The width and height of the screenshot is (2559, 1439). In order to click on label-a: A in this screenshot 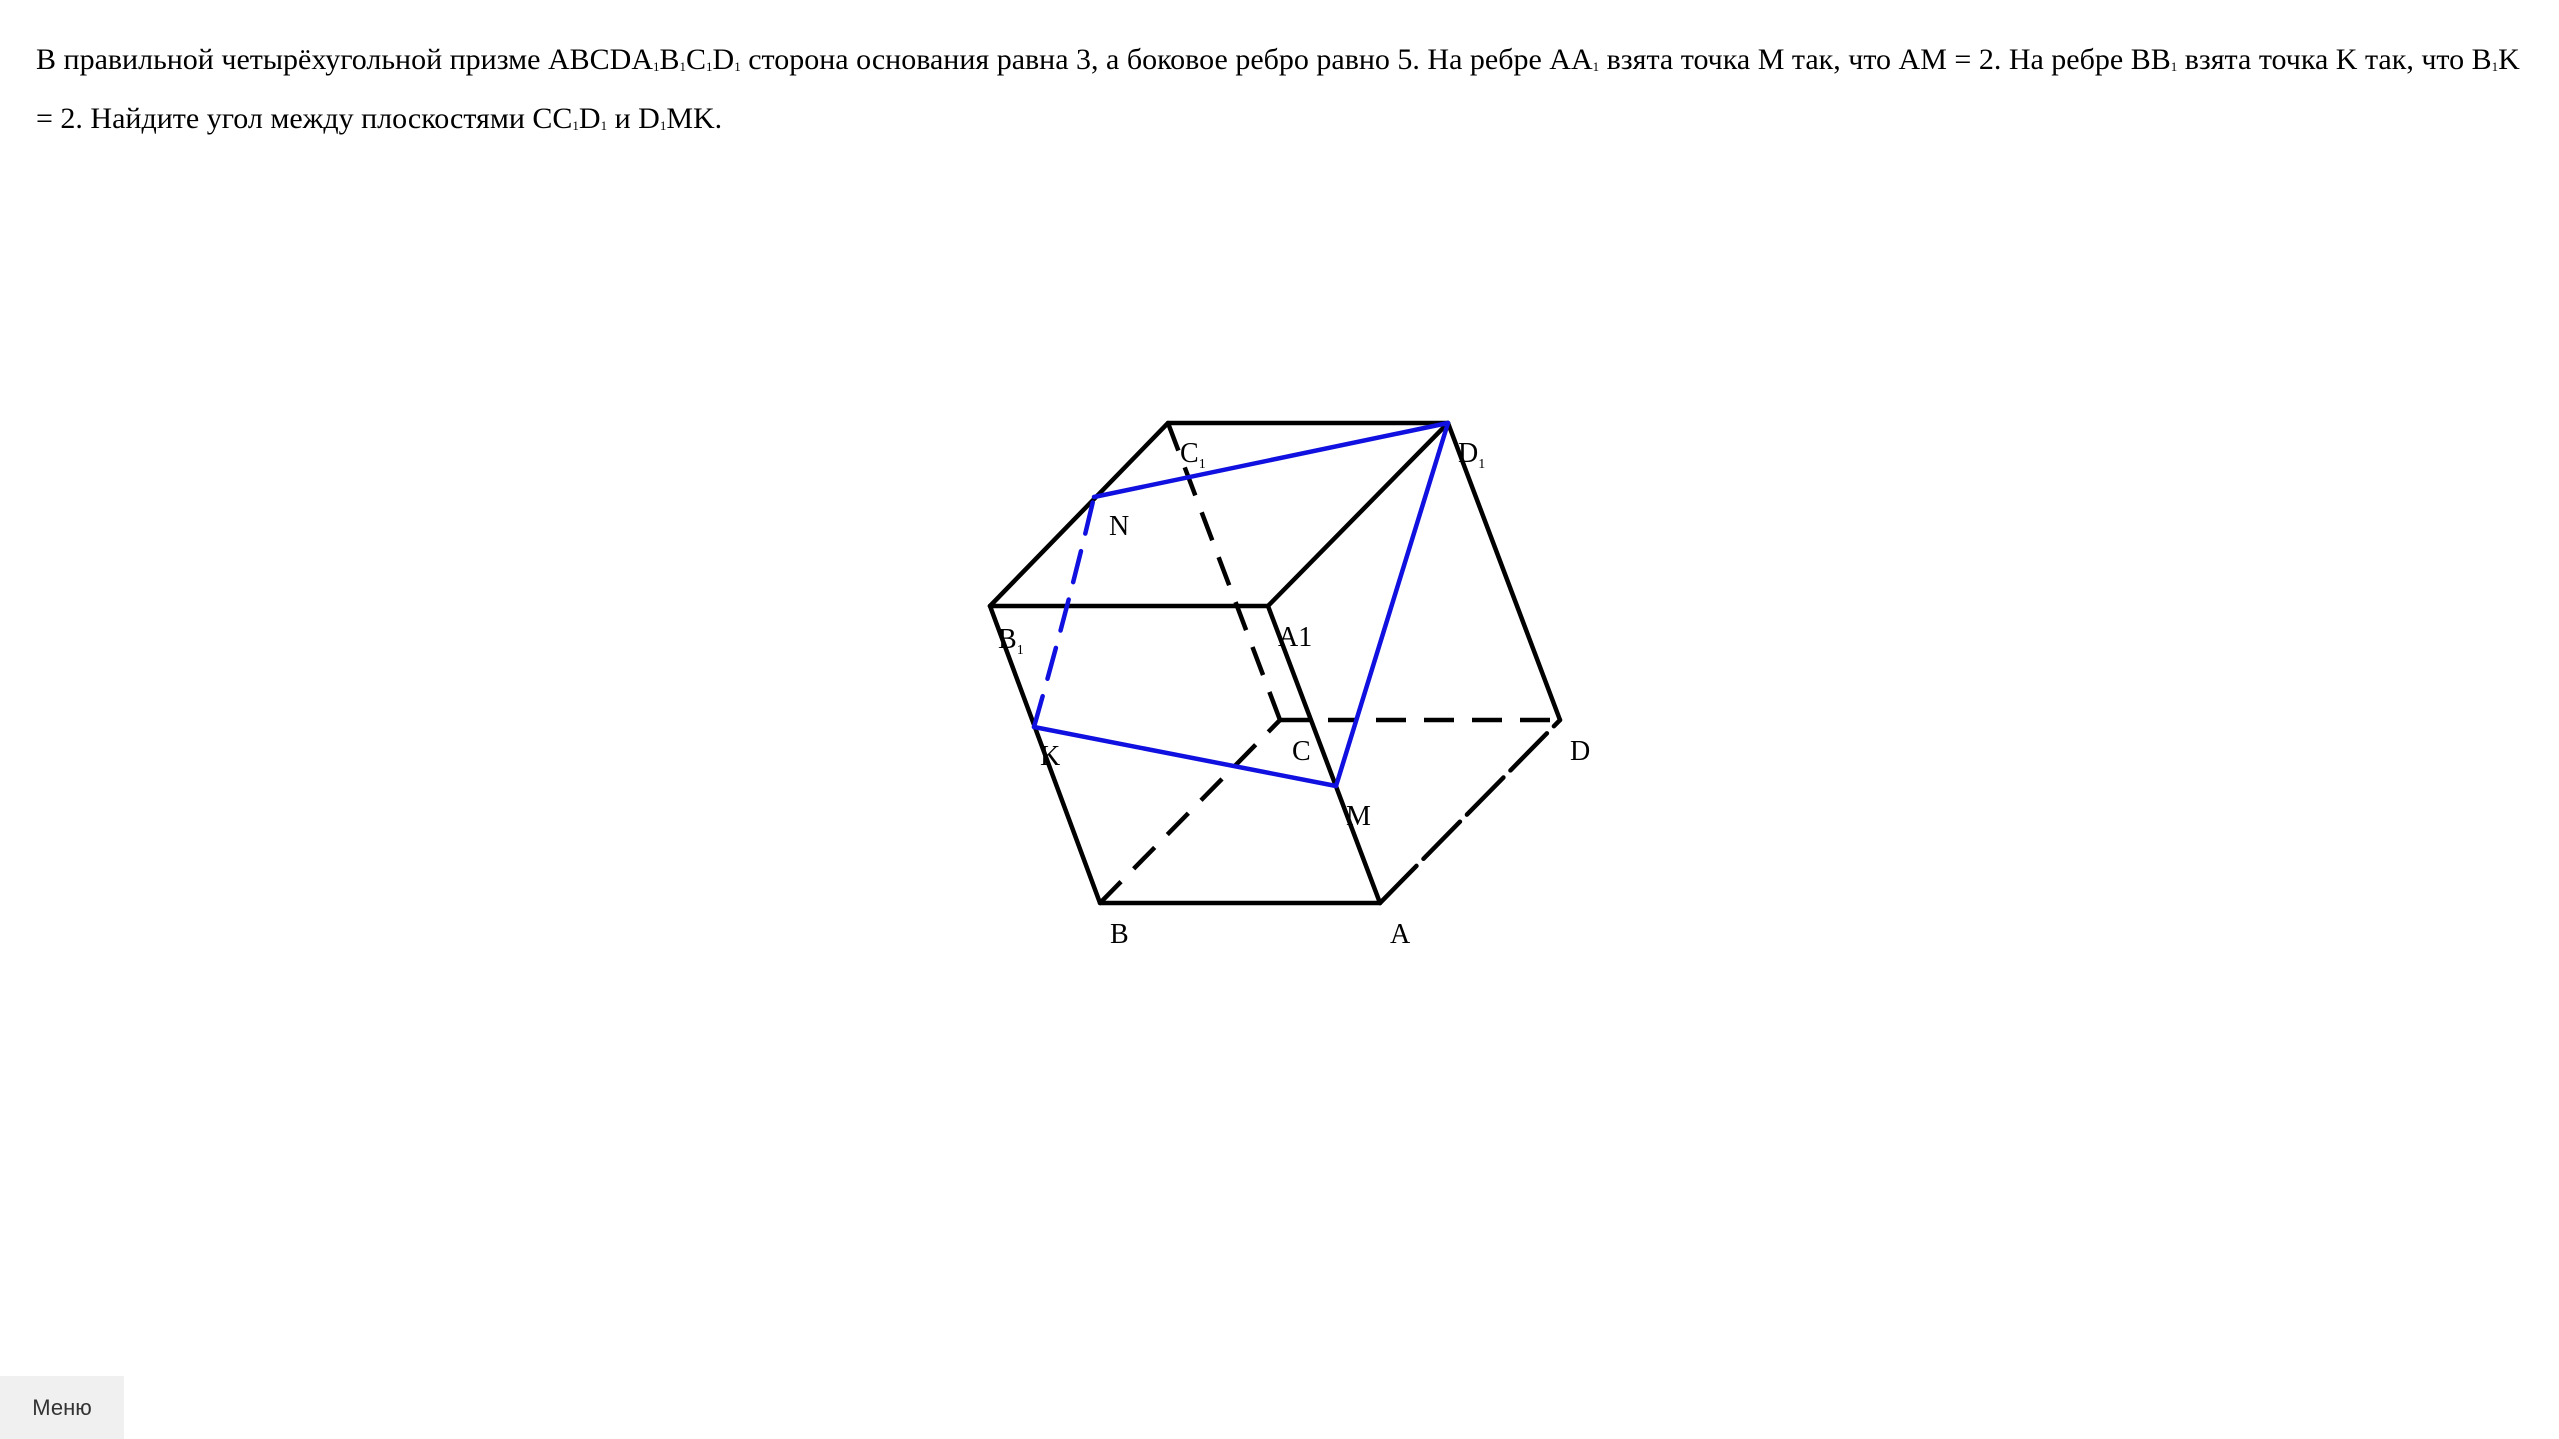, I will do `click(1400, 934)`.